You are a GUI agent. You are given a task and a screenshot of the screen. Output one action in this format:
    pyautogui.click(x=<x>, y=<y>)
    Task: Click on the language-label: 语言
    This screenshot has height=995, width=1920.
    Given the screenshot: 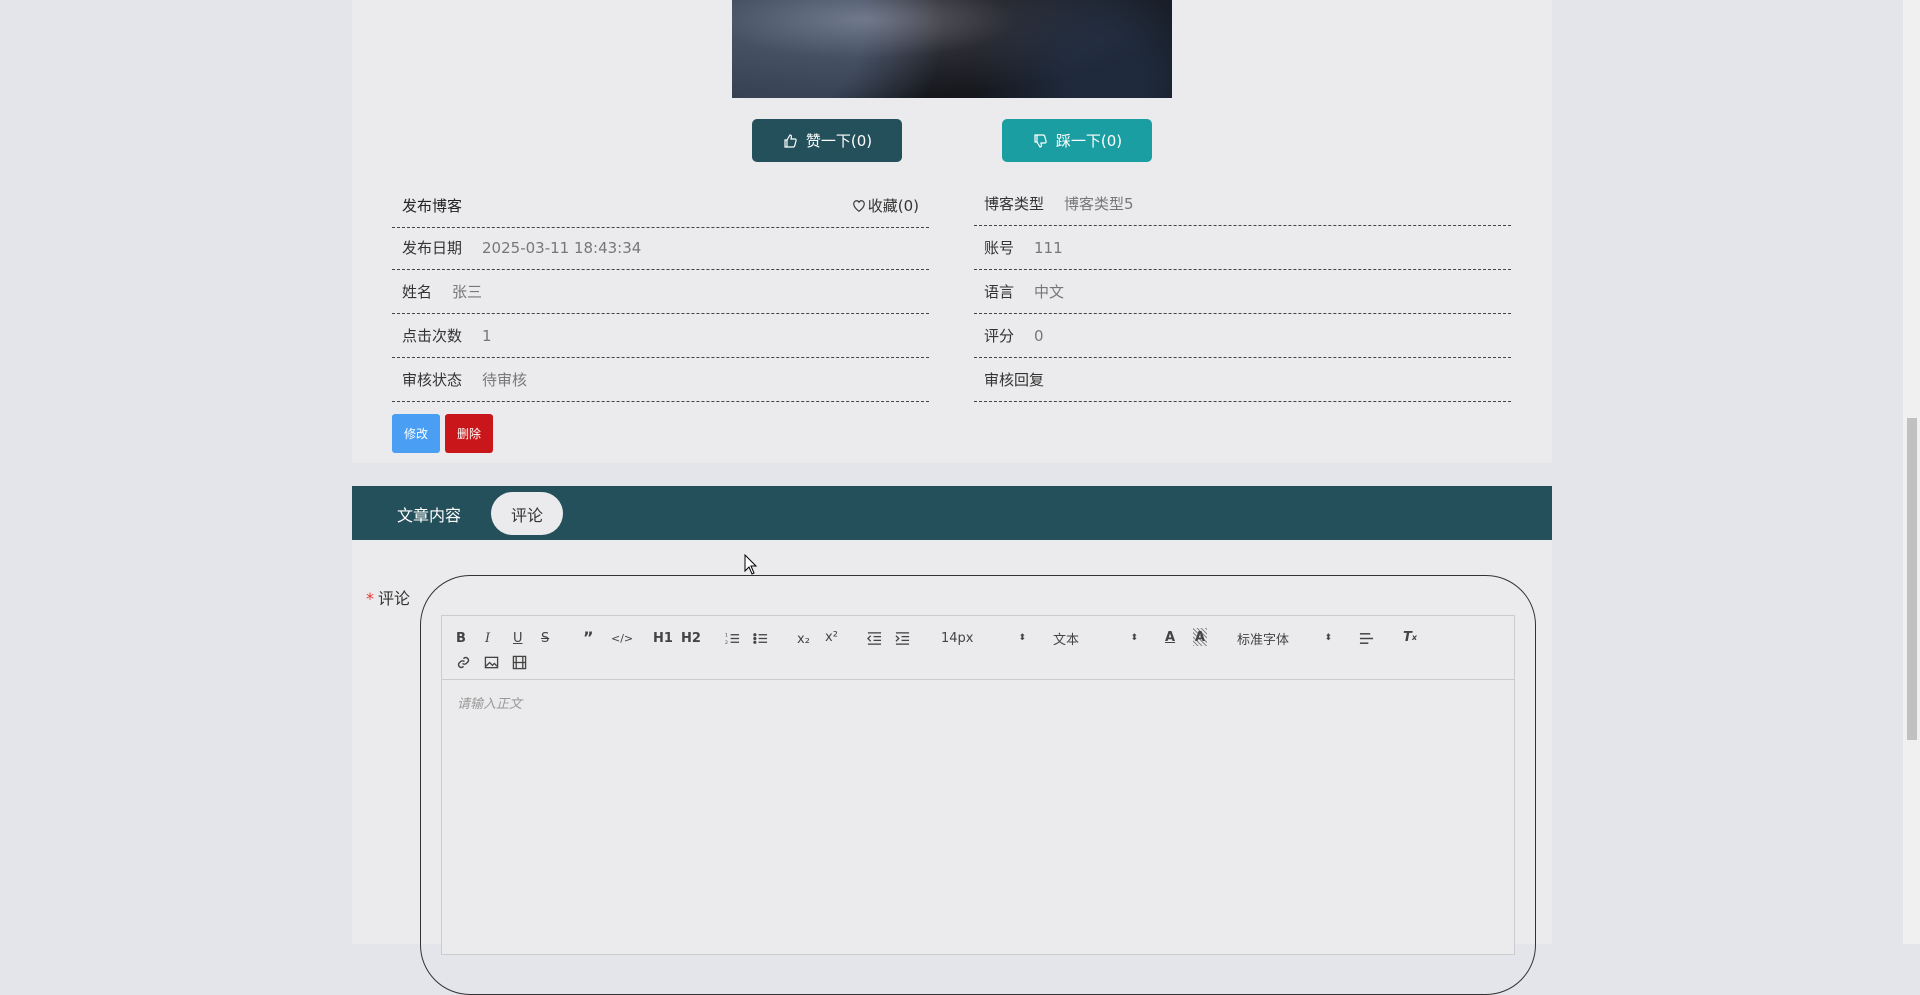 What is the action you would take?
    pyautogui.click(x=999, y=292)
    